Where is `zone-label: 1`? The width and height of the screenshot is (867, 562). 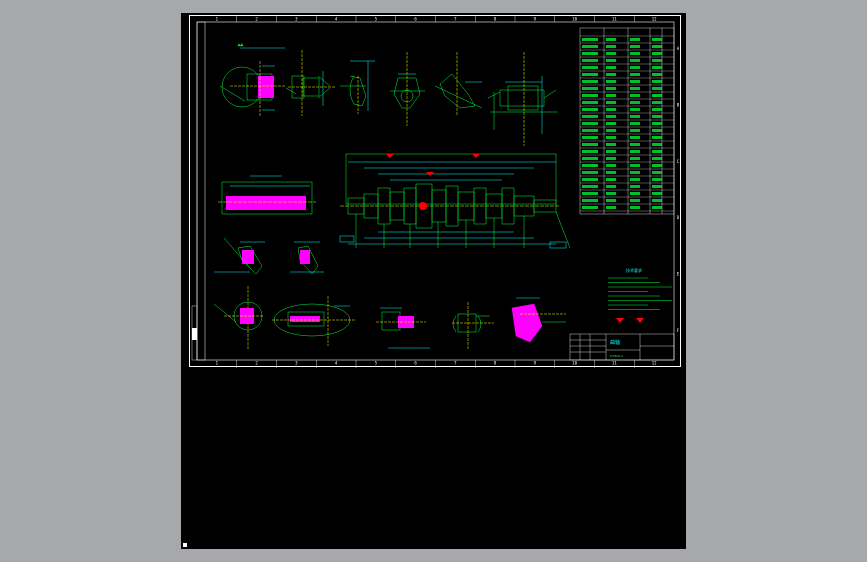 zone-label: 1 is located at coordinates (217, 363).